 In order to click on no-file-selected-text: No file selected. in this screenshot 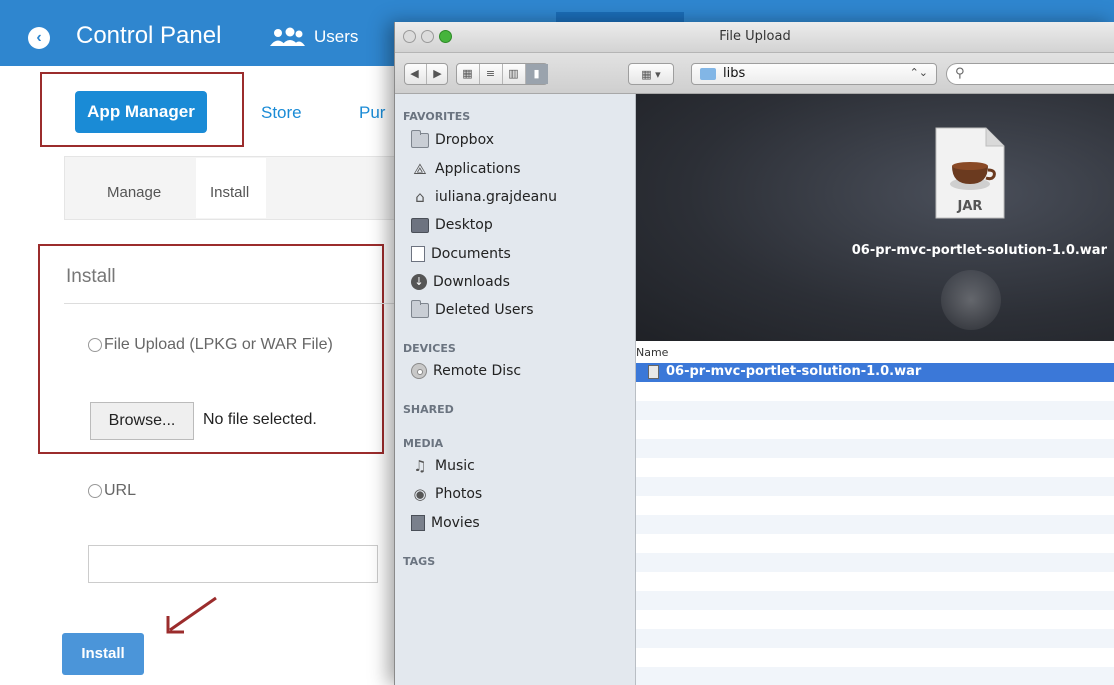, I will do `click(260, 419)`.